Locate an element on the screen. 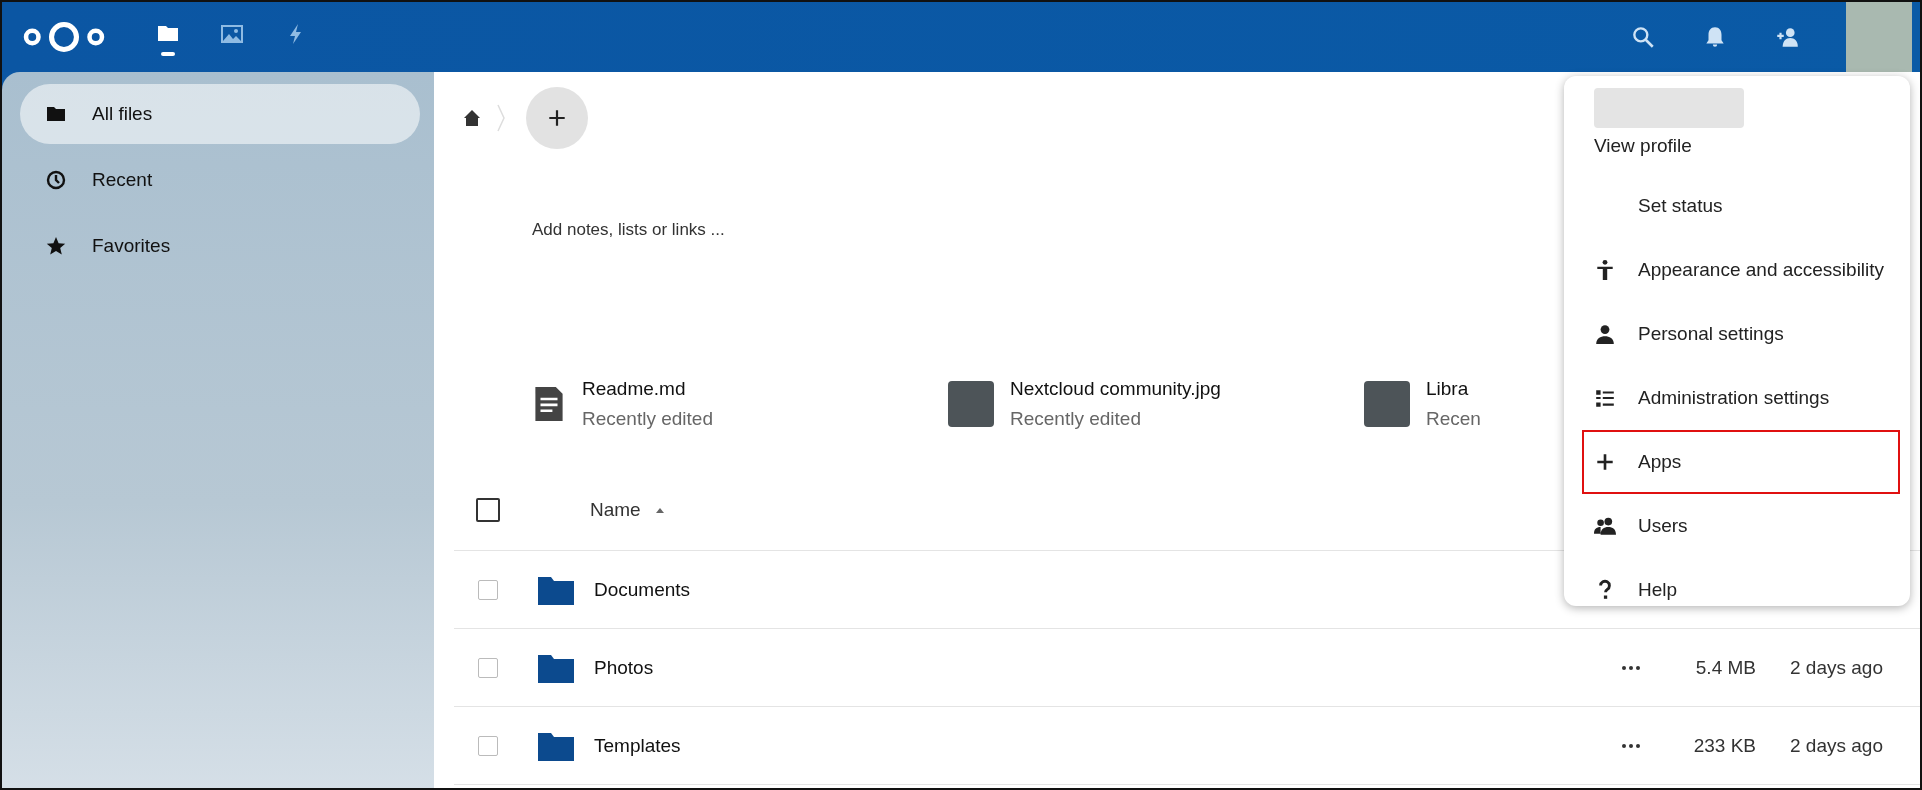 The width and height of the screenshot is (1922, 790). column-header: Name is located at coordinates (615, 510).